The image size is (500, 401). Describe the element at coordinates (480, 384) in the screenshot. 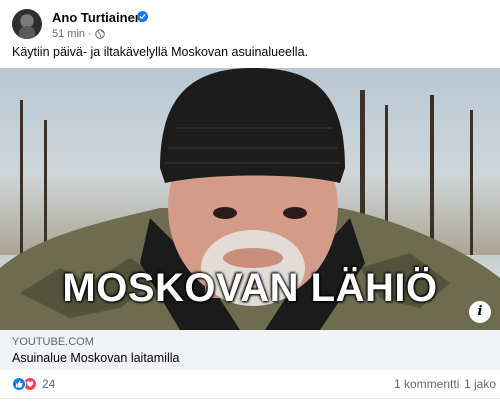

I see `share-count: 1 jako` at that location.